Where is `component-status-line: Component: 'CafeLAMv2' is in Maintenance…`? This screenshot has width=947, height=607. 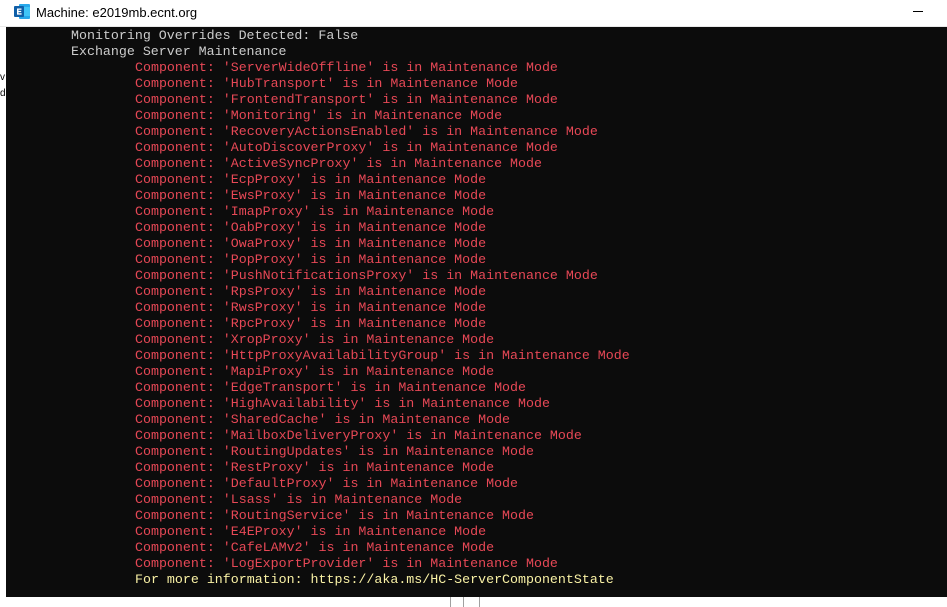
component-status-line: Component: 'CafeLAMv2' is in Maintenance… is located at coordinates (315, 547).